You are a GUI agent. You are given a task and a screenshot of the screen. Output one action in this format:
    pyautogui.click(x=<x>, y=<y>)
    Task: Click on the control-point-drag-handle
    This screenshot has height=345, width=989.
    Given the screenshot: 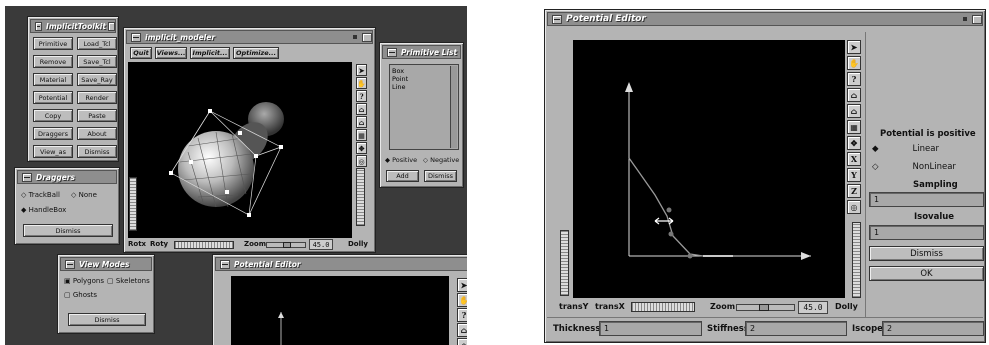 What is the action you would take?
    pyautogui.click(x=664, y=221)
    